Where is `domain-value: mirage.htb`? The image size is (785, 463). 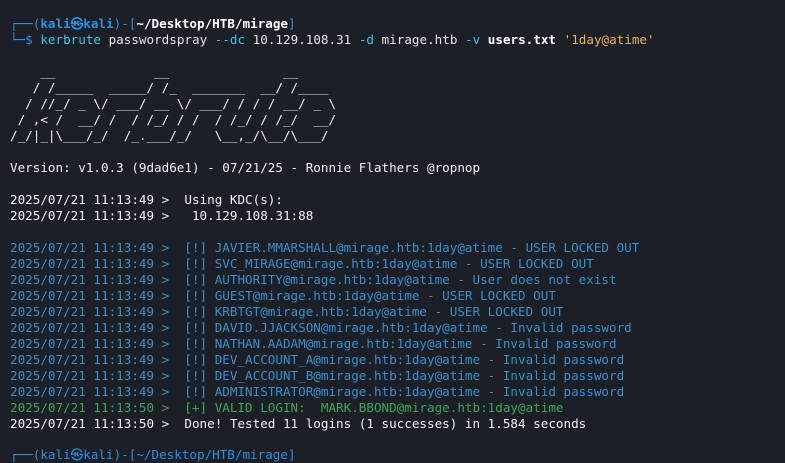
domain-value: mirage.htb is located at coordinates (419, 39).